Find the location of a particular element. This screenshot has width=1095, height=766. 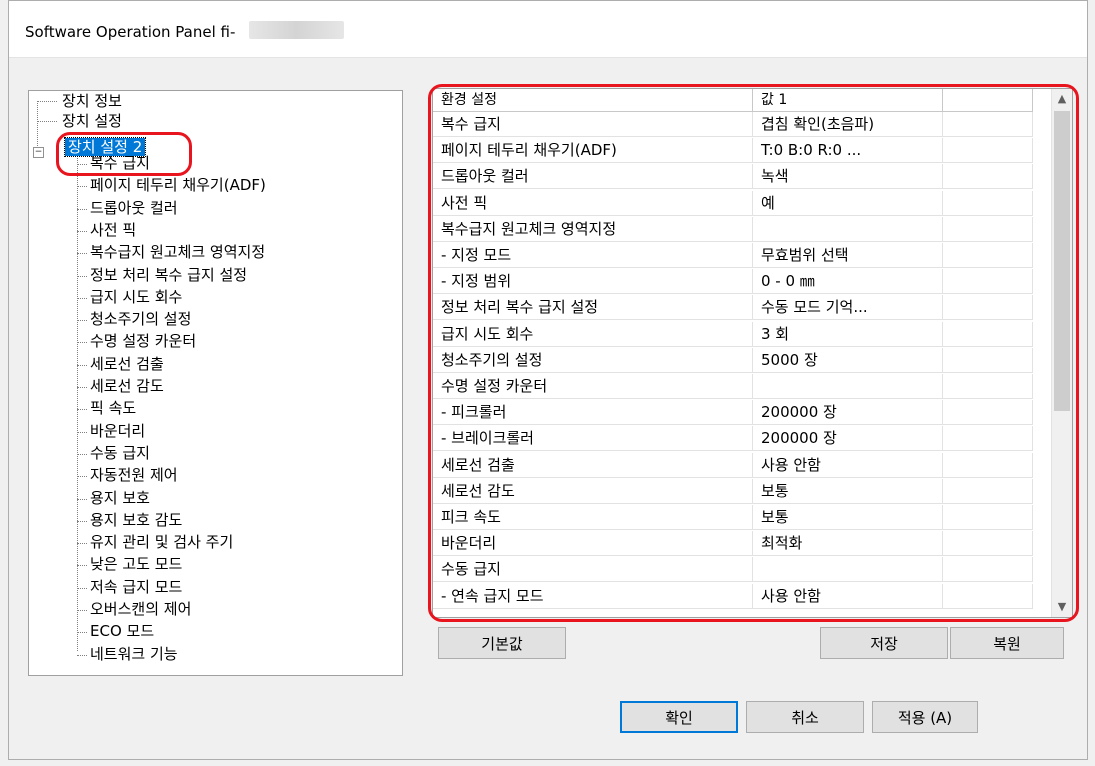

tree-item-label: 자동전원 제어 is located at coordinates (134, 475).